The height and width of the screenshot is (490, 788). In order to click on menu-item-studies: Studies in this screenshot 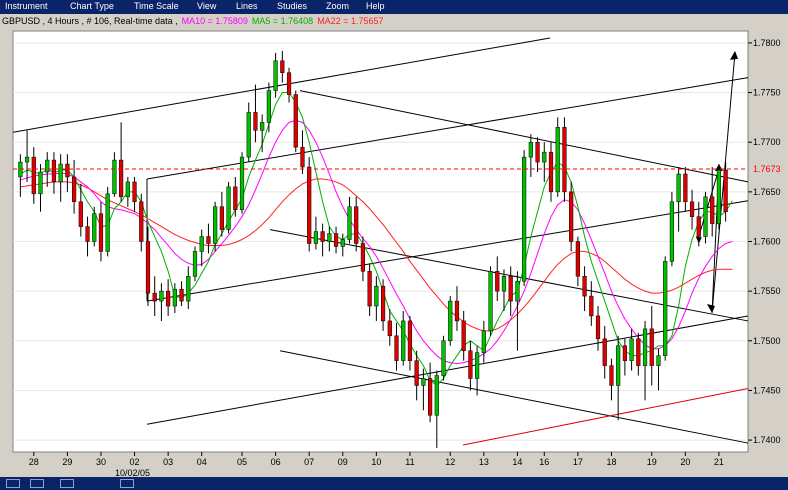, I will do `click(292, 6)`.